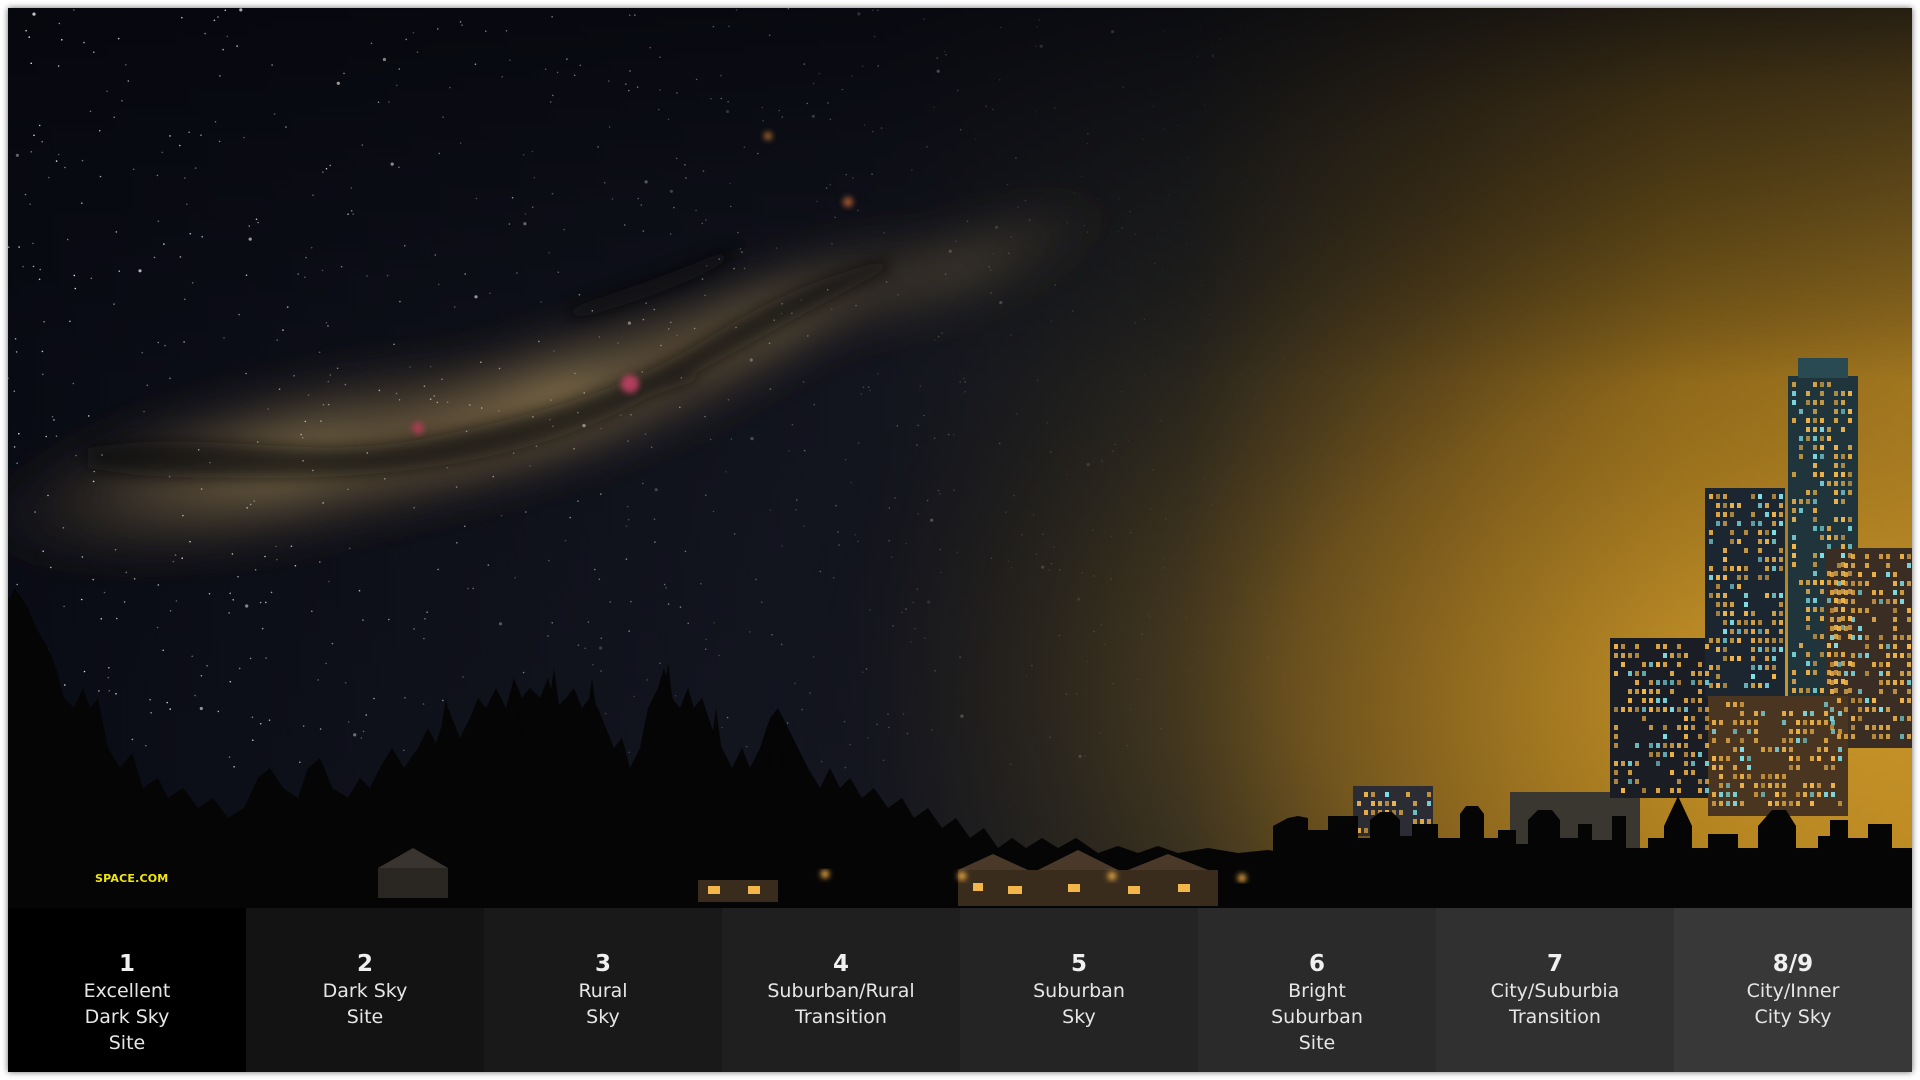 The height and width of the screenshot is (1080, 1920). What do you see at coordinates (1555, 1004) in the screenshot?
I see `bortle-class-label: City/Suburbia Transition` at bounding box center [1555, 1004].